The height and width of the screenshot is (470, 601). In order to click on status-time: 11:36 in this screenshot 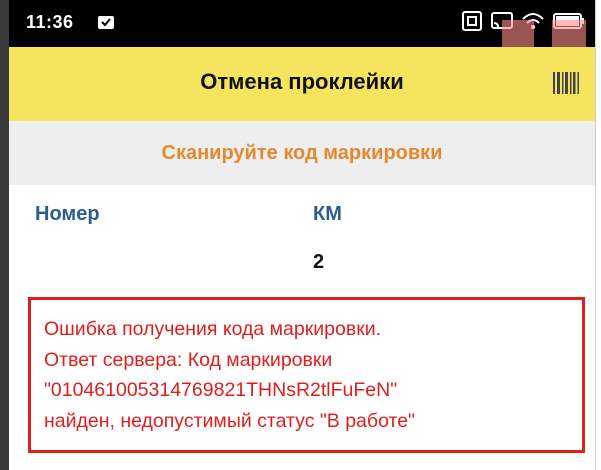, I will do `click(50, 22)`.